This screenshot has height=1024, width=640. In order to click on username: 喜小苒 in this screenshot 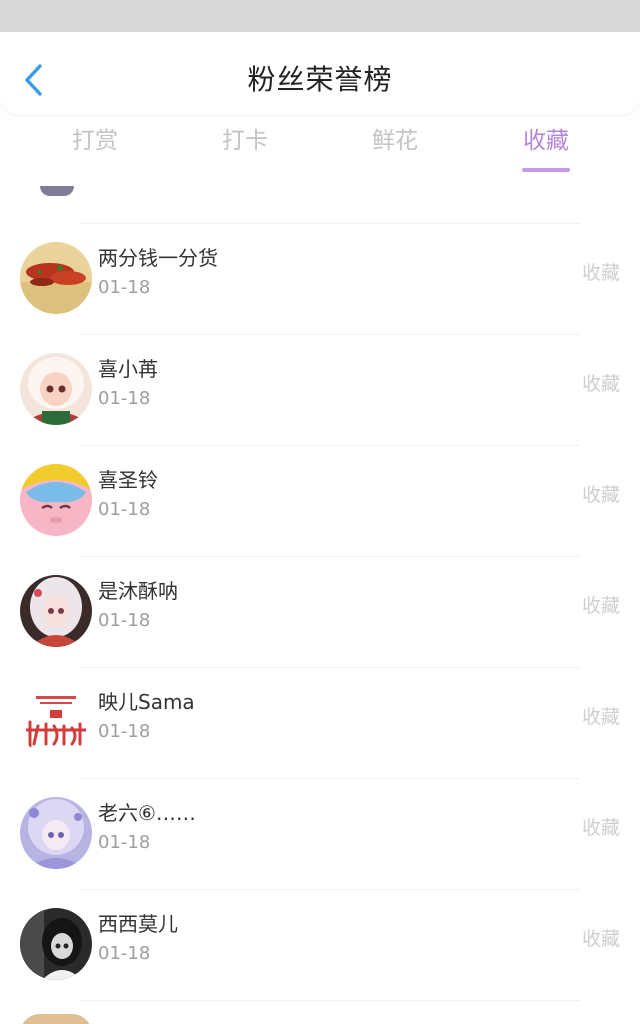, I will do `click(128, 369)`.